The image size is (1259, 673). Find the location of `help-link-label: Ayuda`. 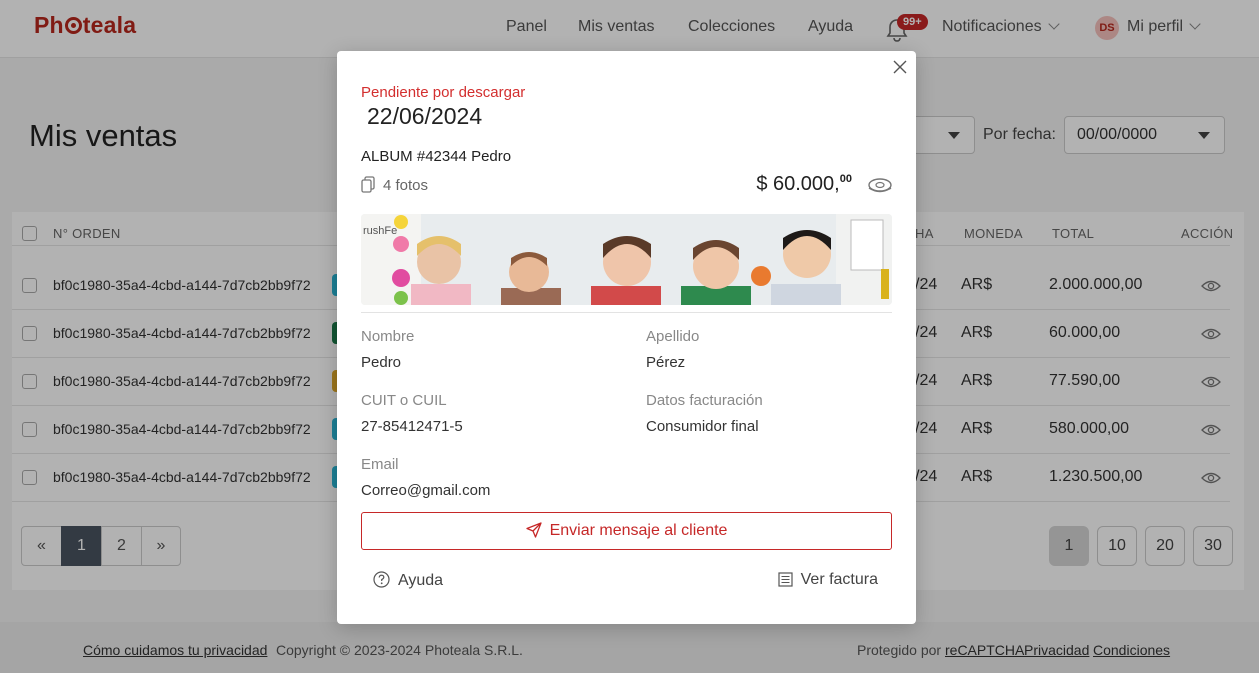

help-link-label: Ayuda is located at coordinates (421, 580).